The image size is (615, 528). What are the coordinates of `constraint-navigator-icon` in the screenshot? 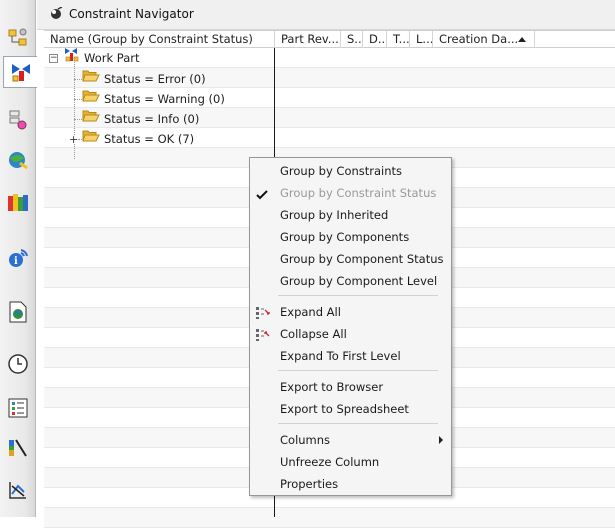 It's located at (20, 72).